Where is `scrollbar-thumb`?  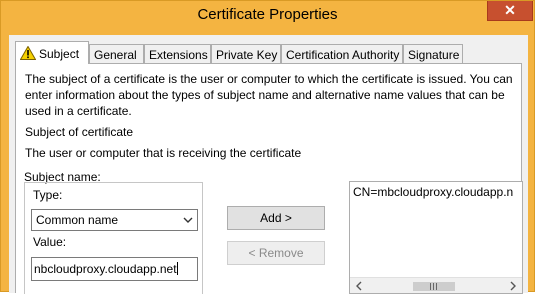
scrollbar-thumb is located at coordinates (434, 286).